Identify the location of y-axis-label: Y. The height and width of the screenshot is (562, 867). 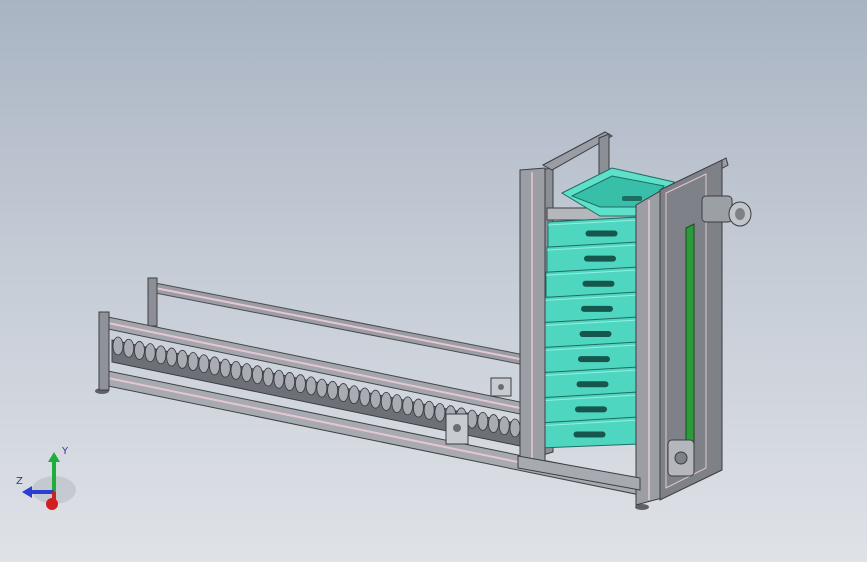
(65, 451).